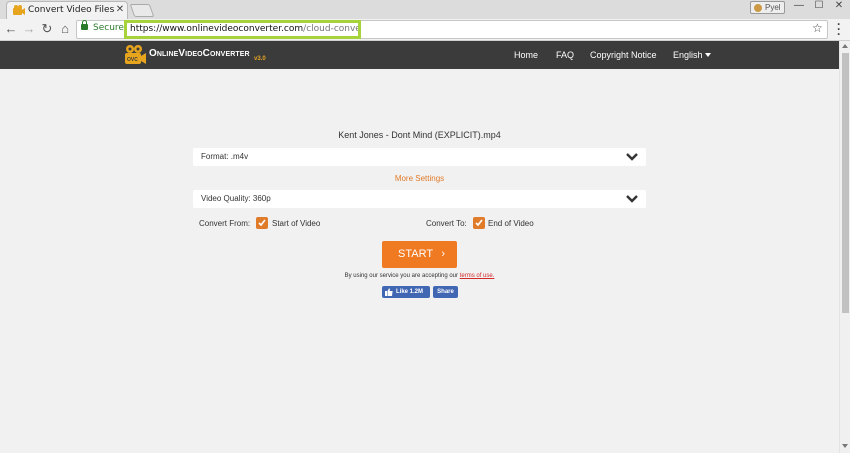 Image resolution: width=850 pixels, height=453 pixels. What do you see at coordinates (225, 156) in the screenshot?
I see `format-value: Format: .m4v` at bounding box center [225, 156].